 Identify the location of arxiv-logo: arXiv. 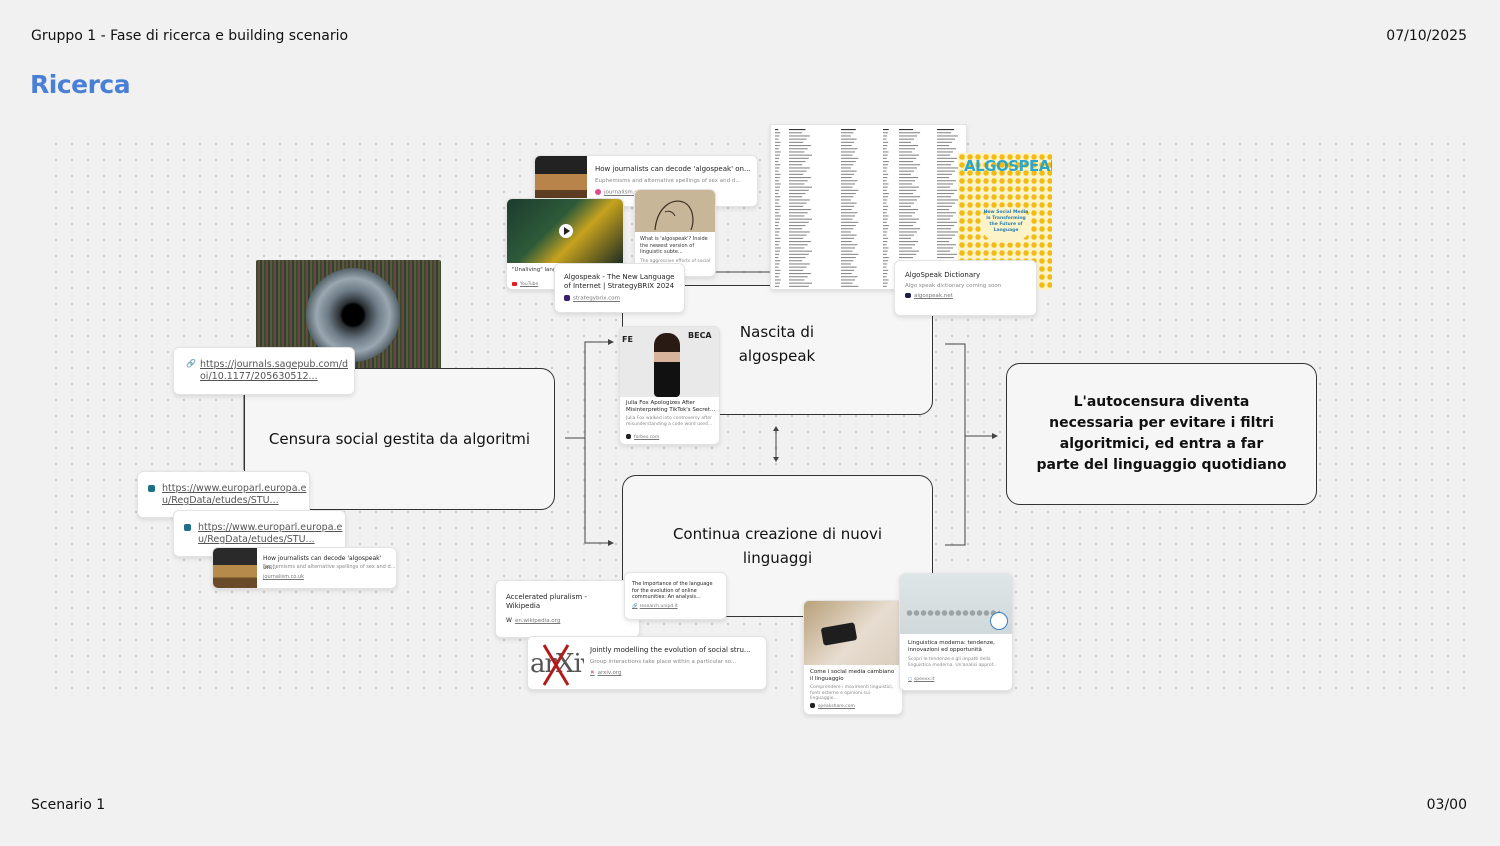
(556, 663).